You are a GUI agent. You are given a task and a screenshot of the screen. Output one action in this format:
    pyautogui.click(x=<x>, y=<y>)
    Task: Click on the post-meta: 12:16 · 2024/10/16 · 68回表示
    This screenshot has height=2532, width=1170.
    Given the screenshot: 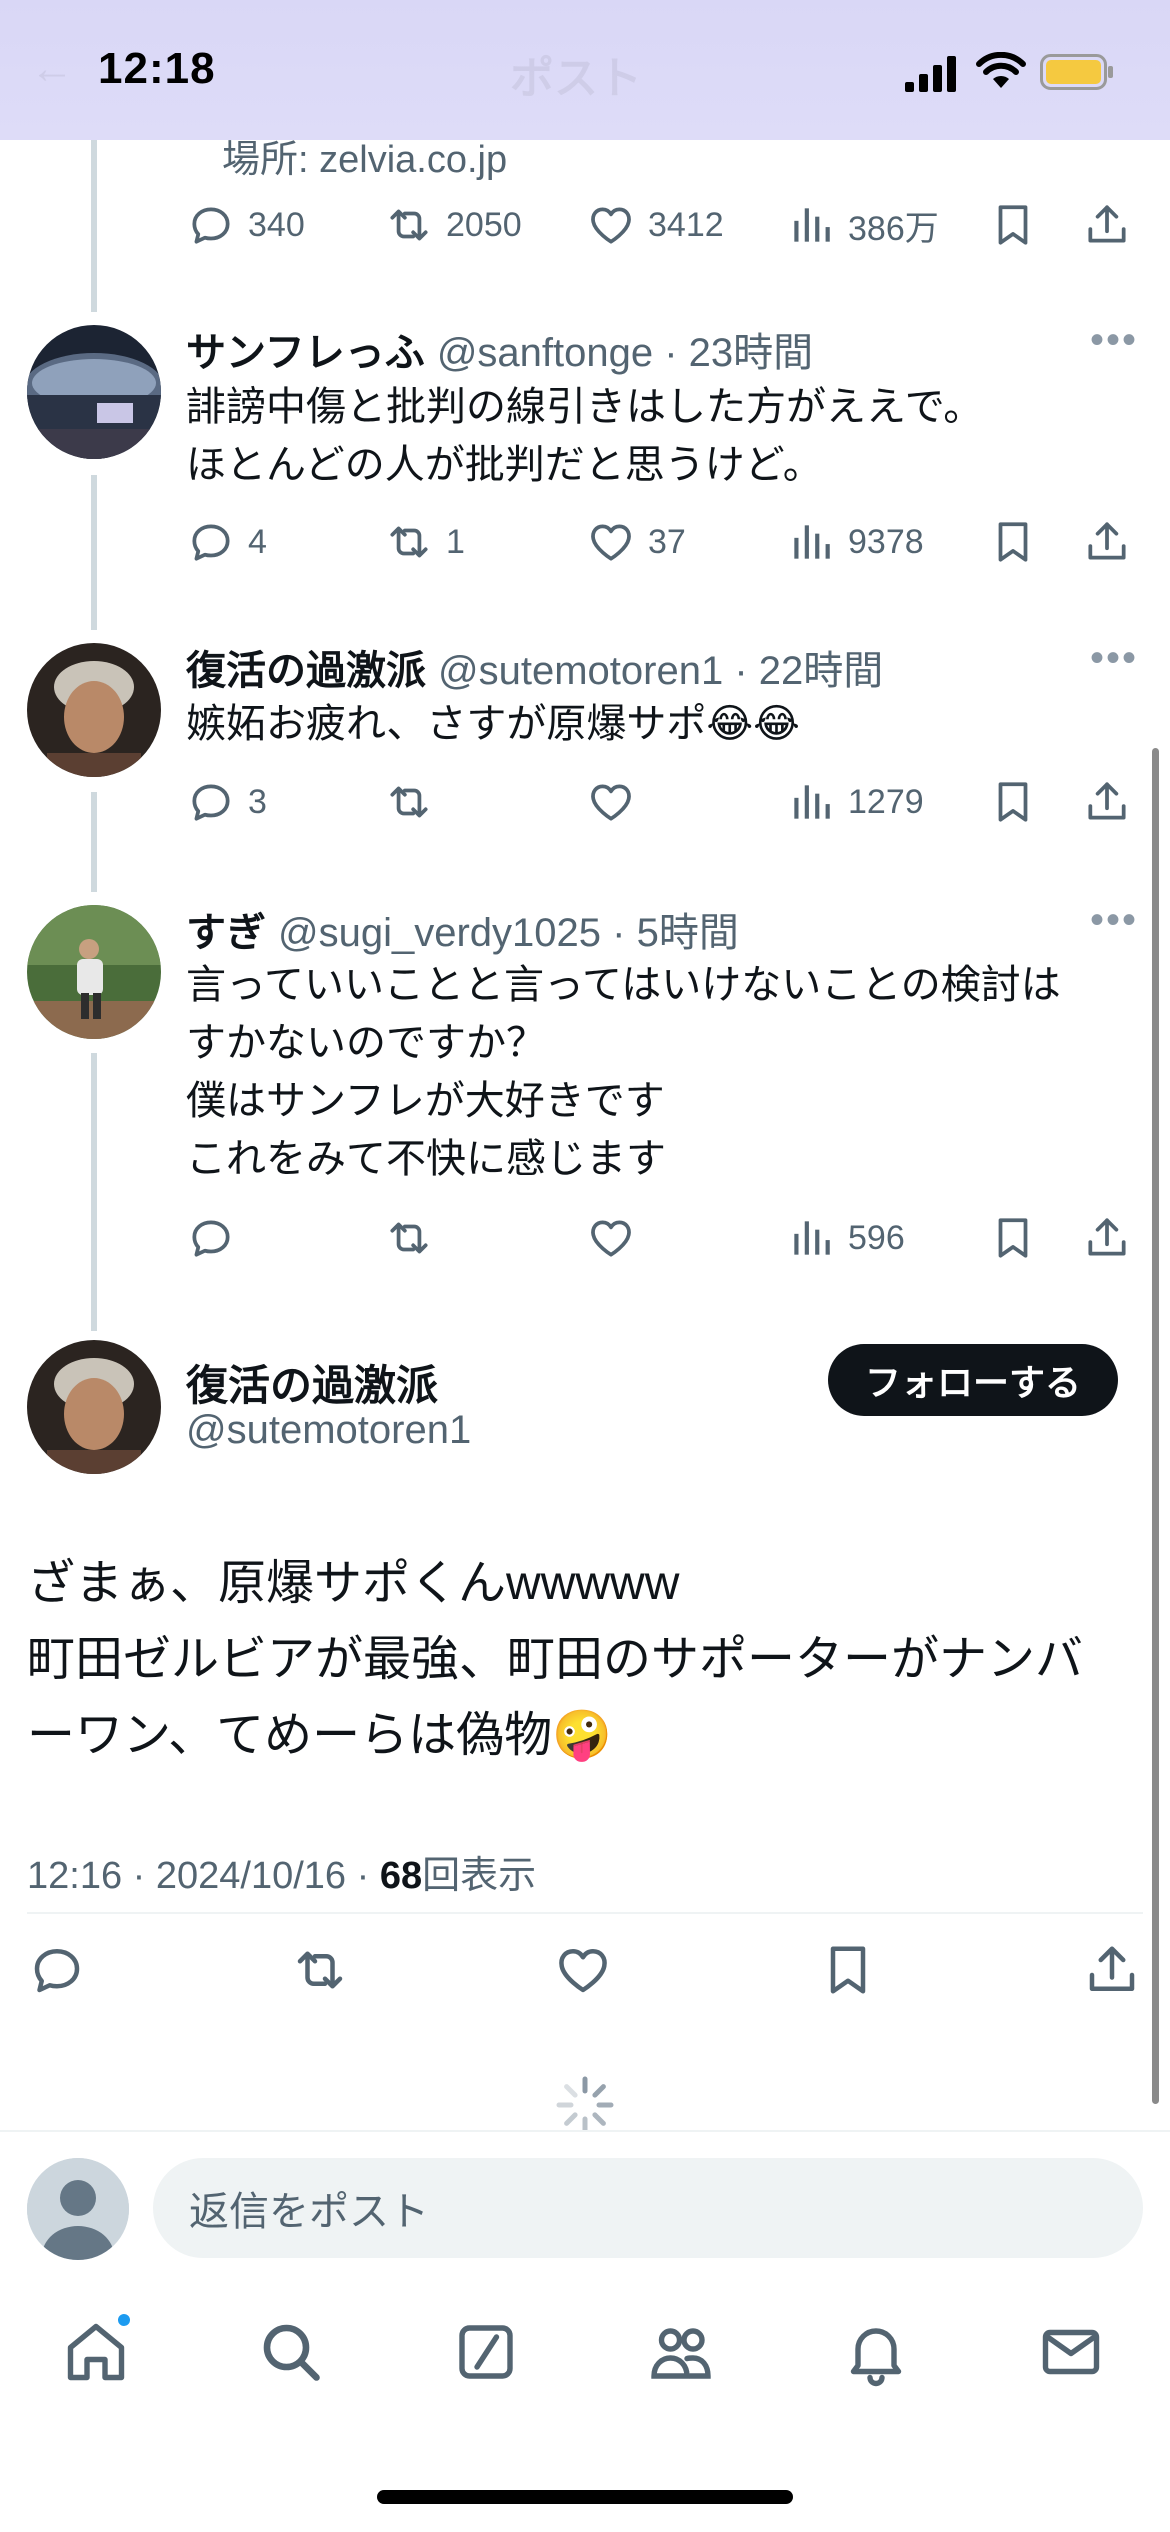 What is the action you would take?
    pyautogui.click(x=281, y=1871)
    